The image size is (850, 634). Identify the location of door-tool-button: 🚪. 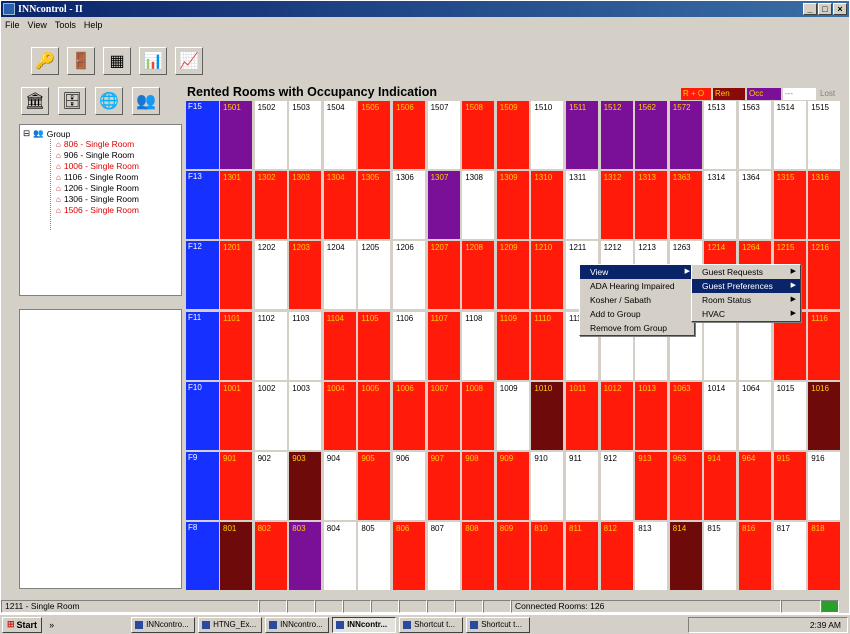
(81, 61).